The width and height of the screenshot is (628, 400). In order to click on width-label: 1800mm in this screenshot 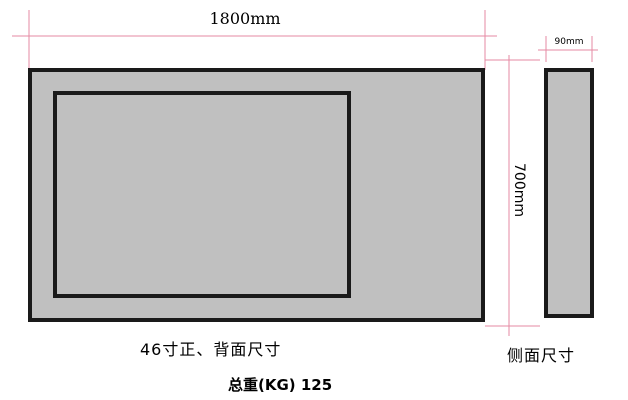, I will do `click(244, 18)`.